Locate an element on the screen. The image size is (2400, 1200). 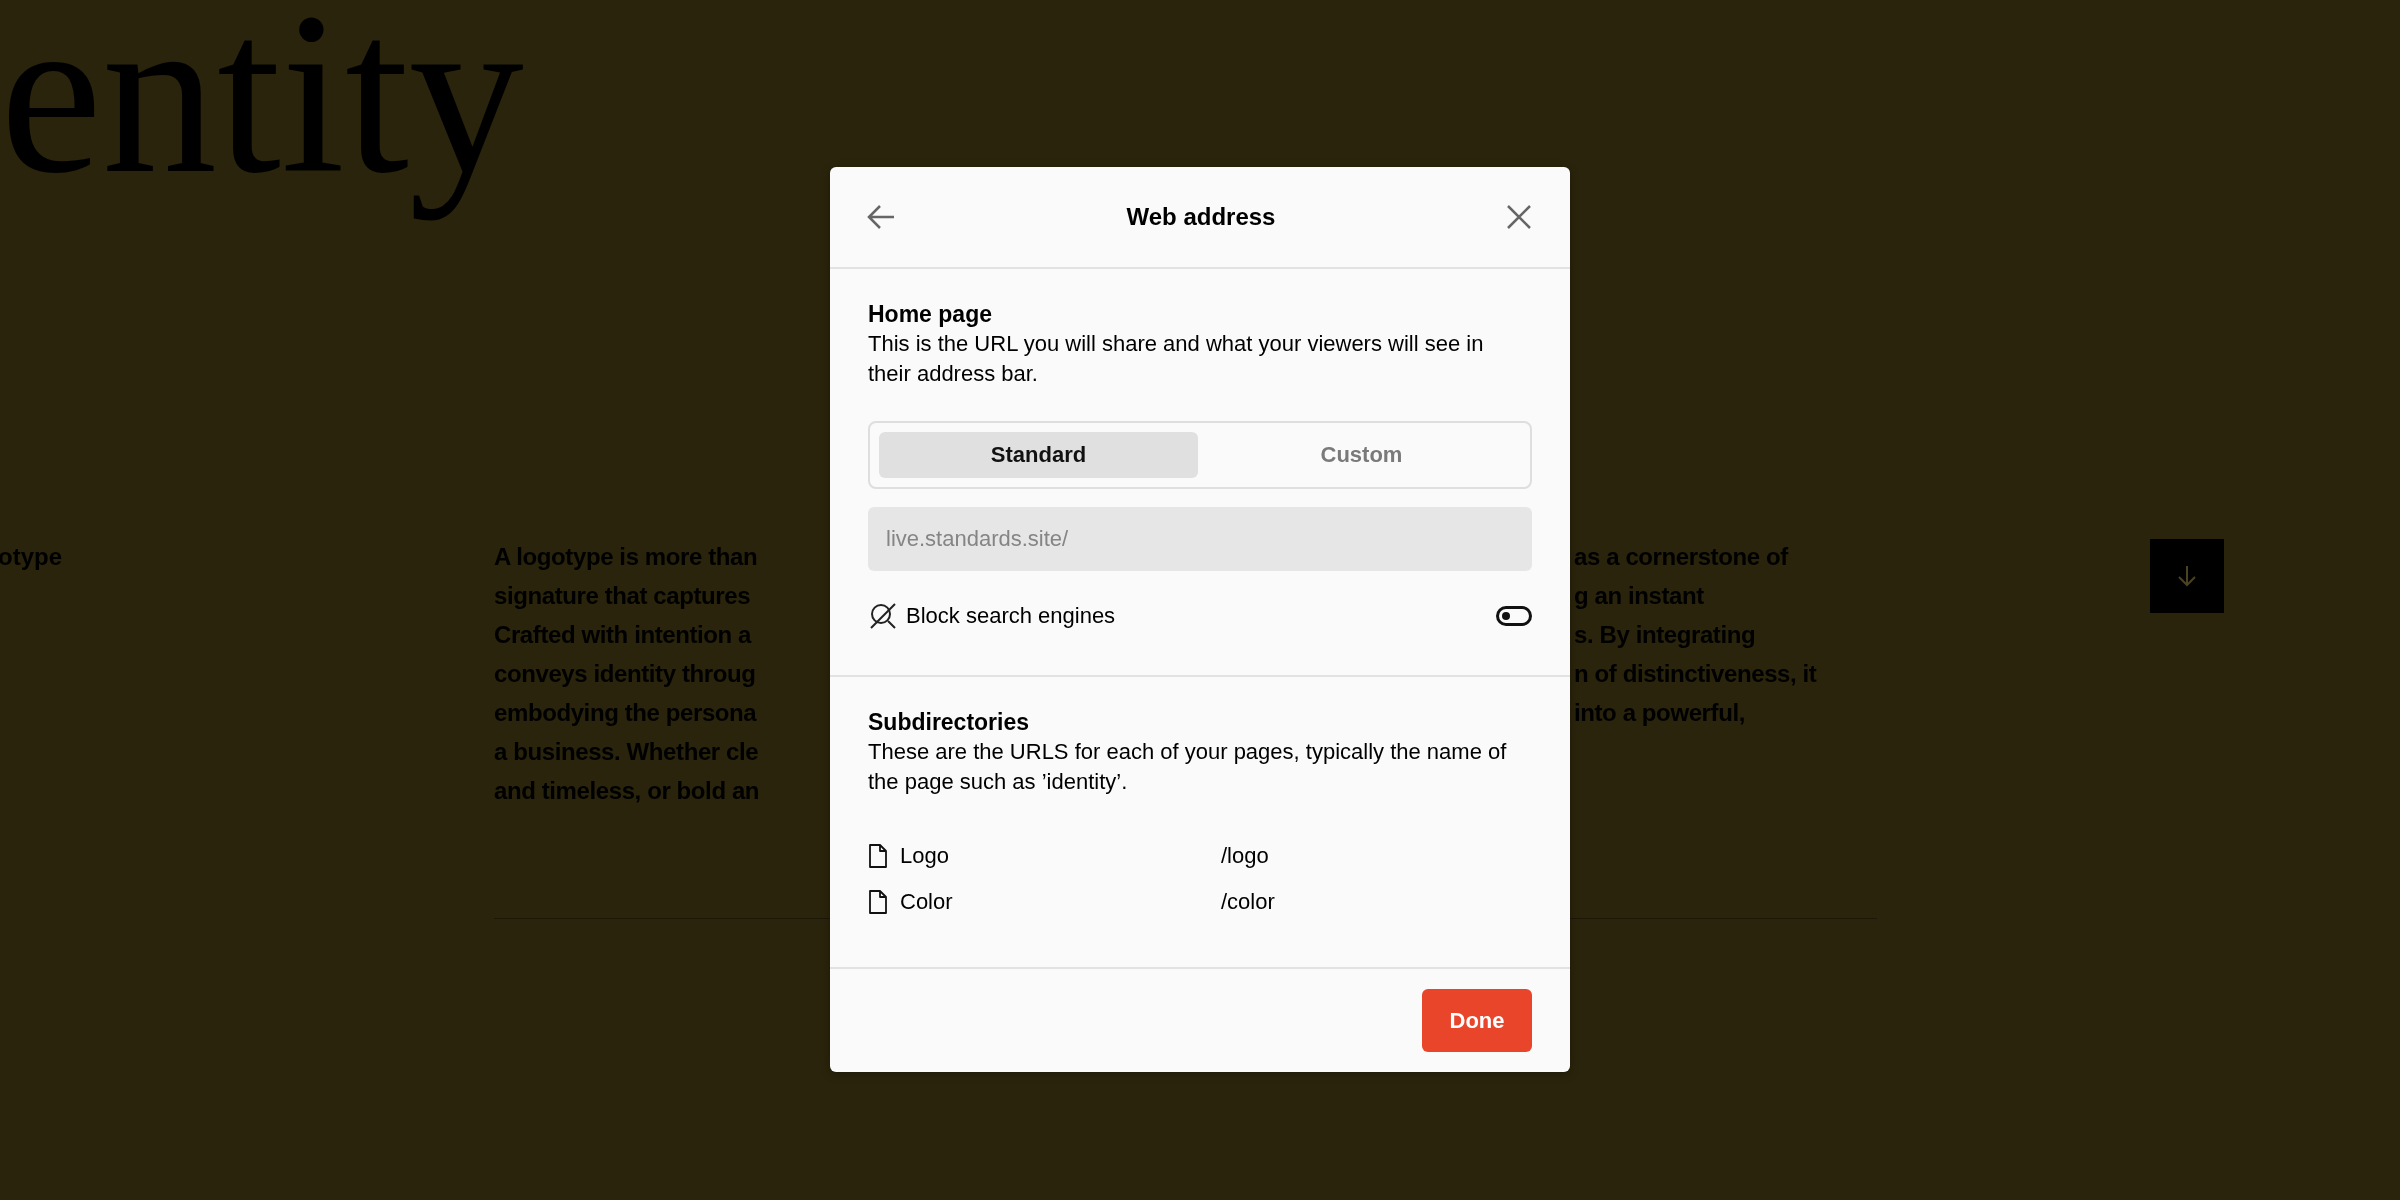
back-button is located at coordinates (881, 217).